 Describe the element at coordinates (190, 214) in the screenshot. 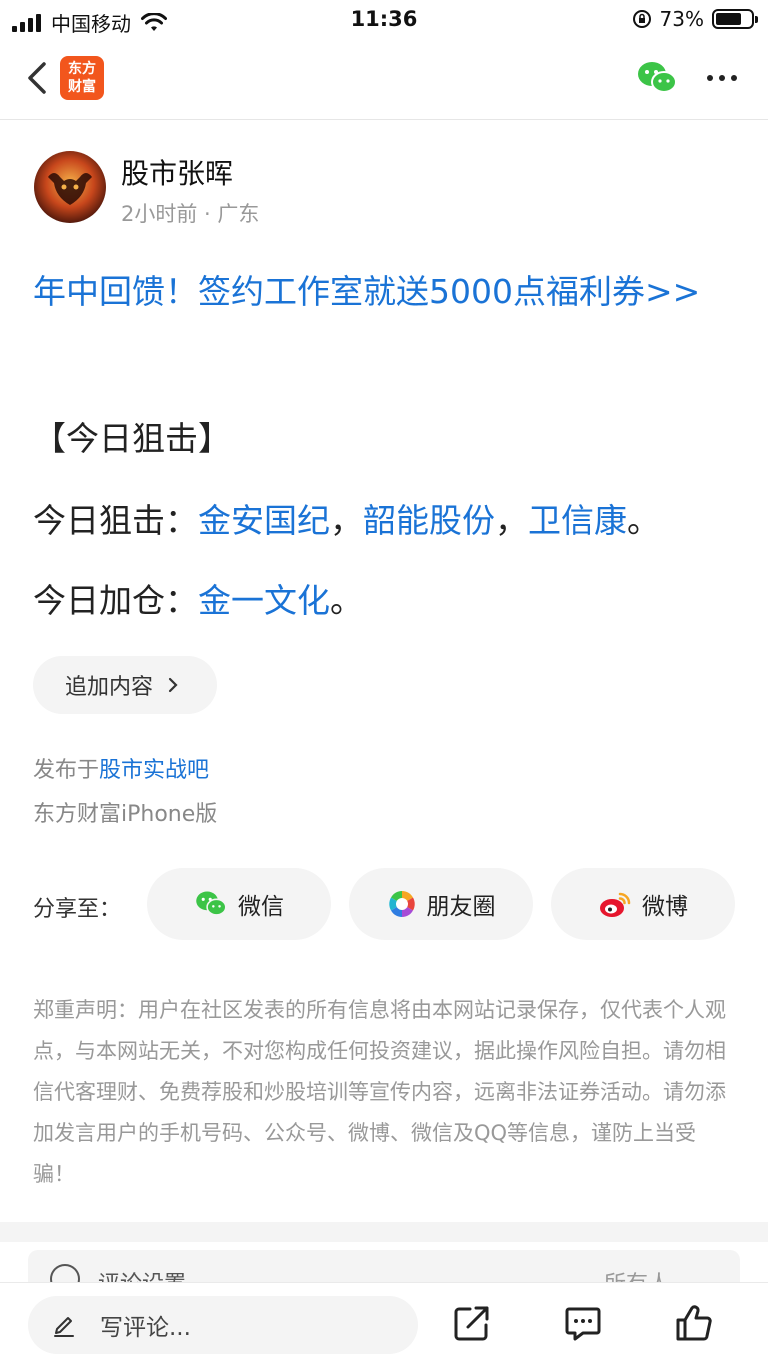

I see `post-meta: 2小时前 · 广东` at that location.